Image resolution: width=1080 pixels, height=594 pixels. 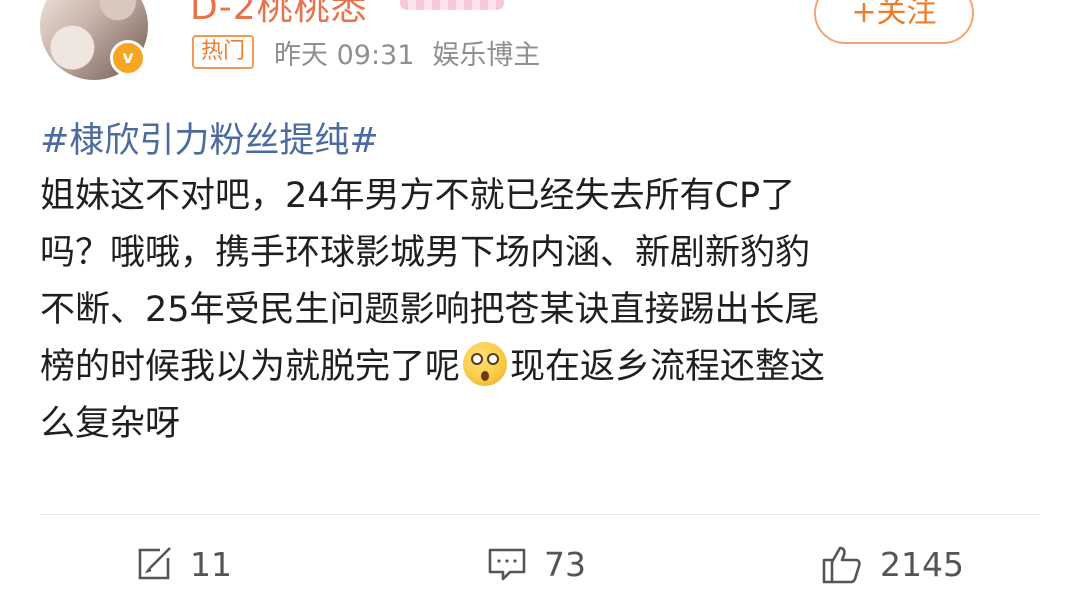 I want to click on follow-button: +关注, so click(x=894, y=22).